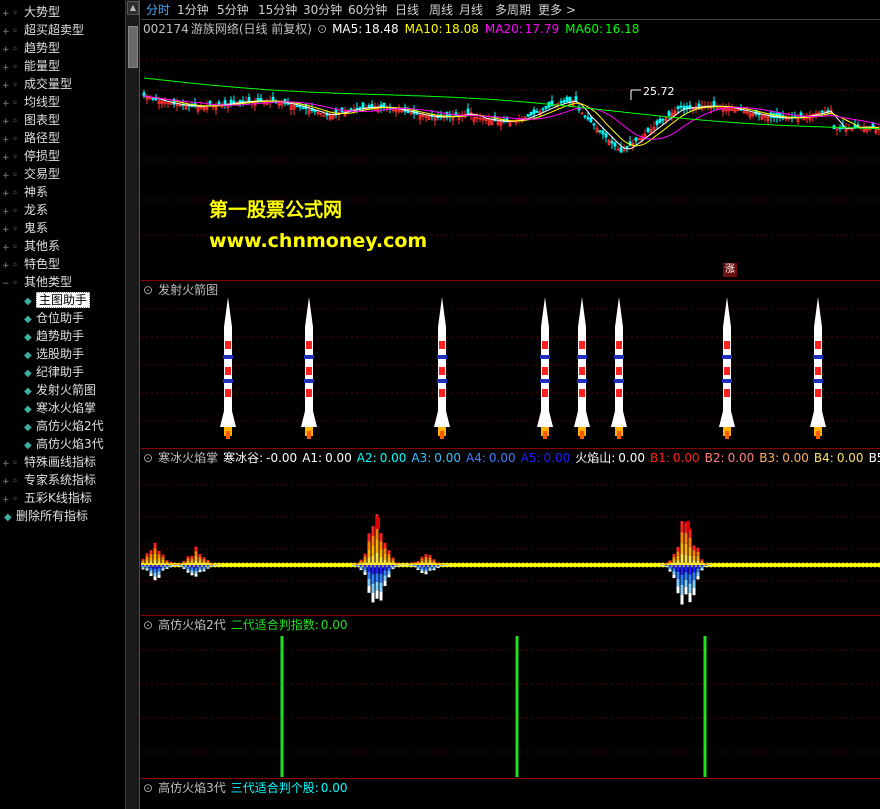 Image resolution: width=880 pixels, height=809 pixels. I want to click on tab-2: 5分钟, so click(233, 10).